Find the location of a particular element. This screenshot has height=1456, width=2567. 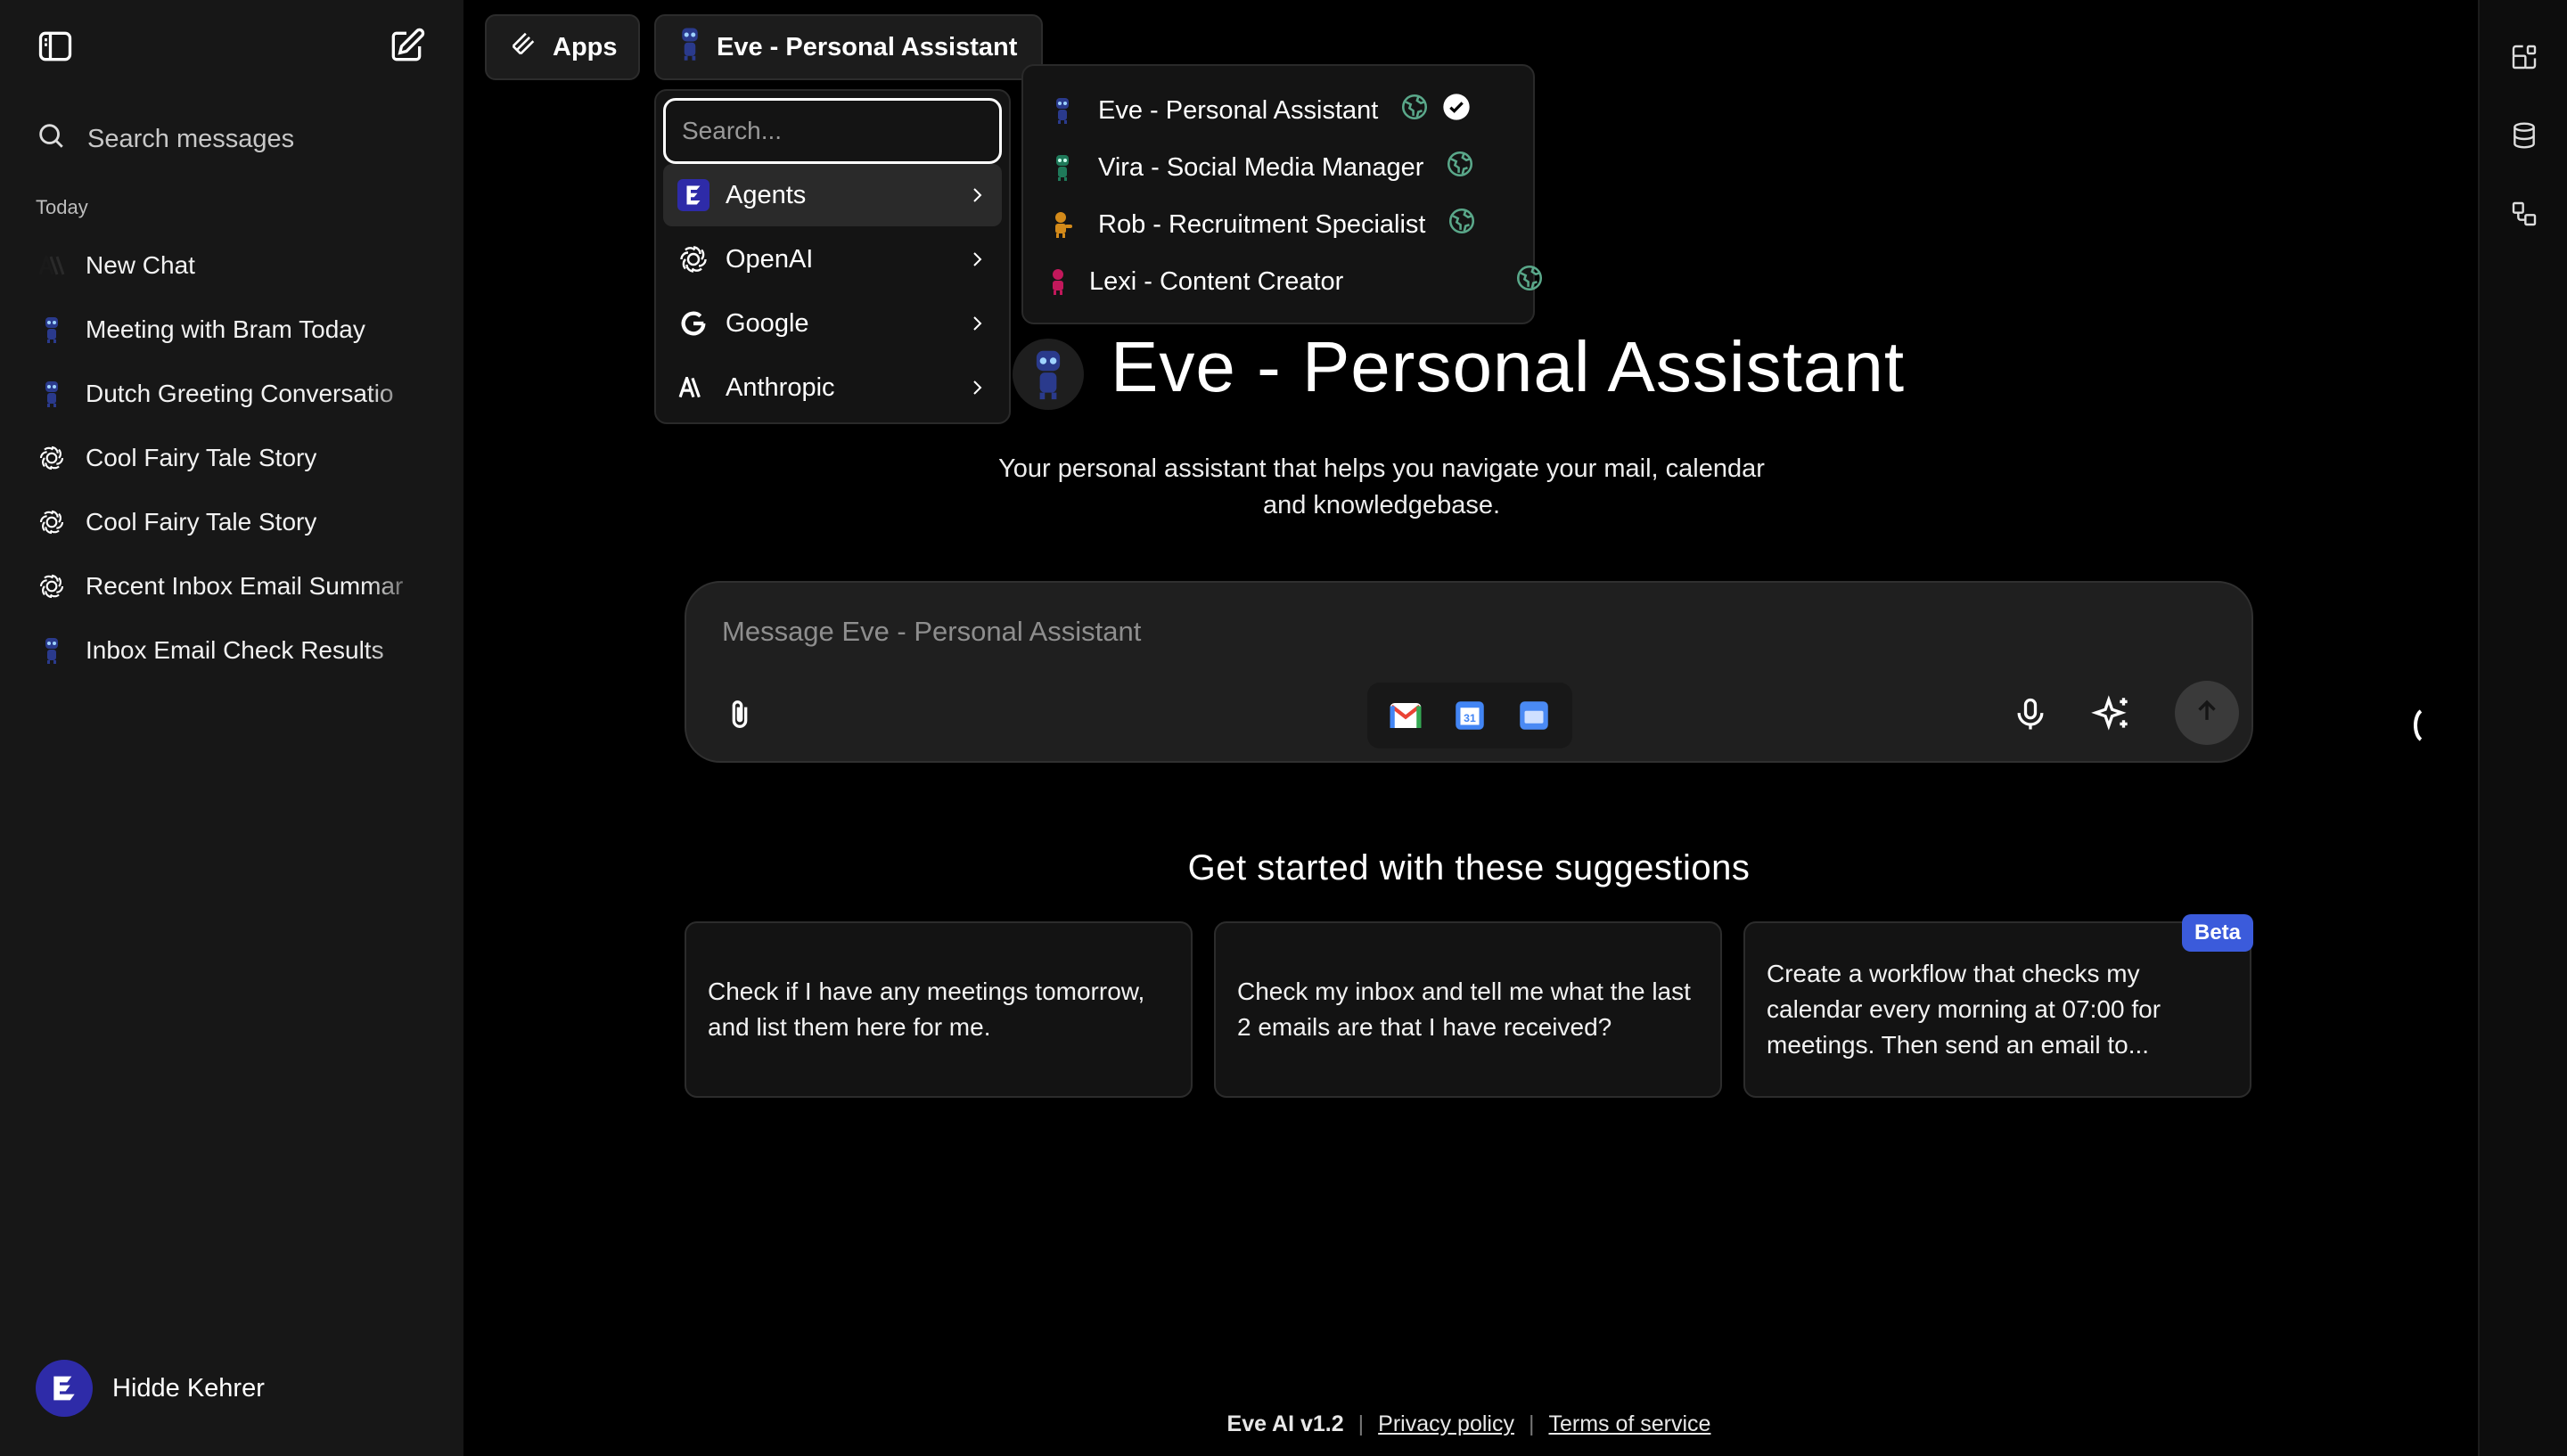

menu-search-input is located at coordinates (832, 131).